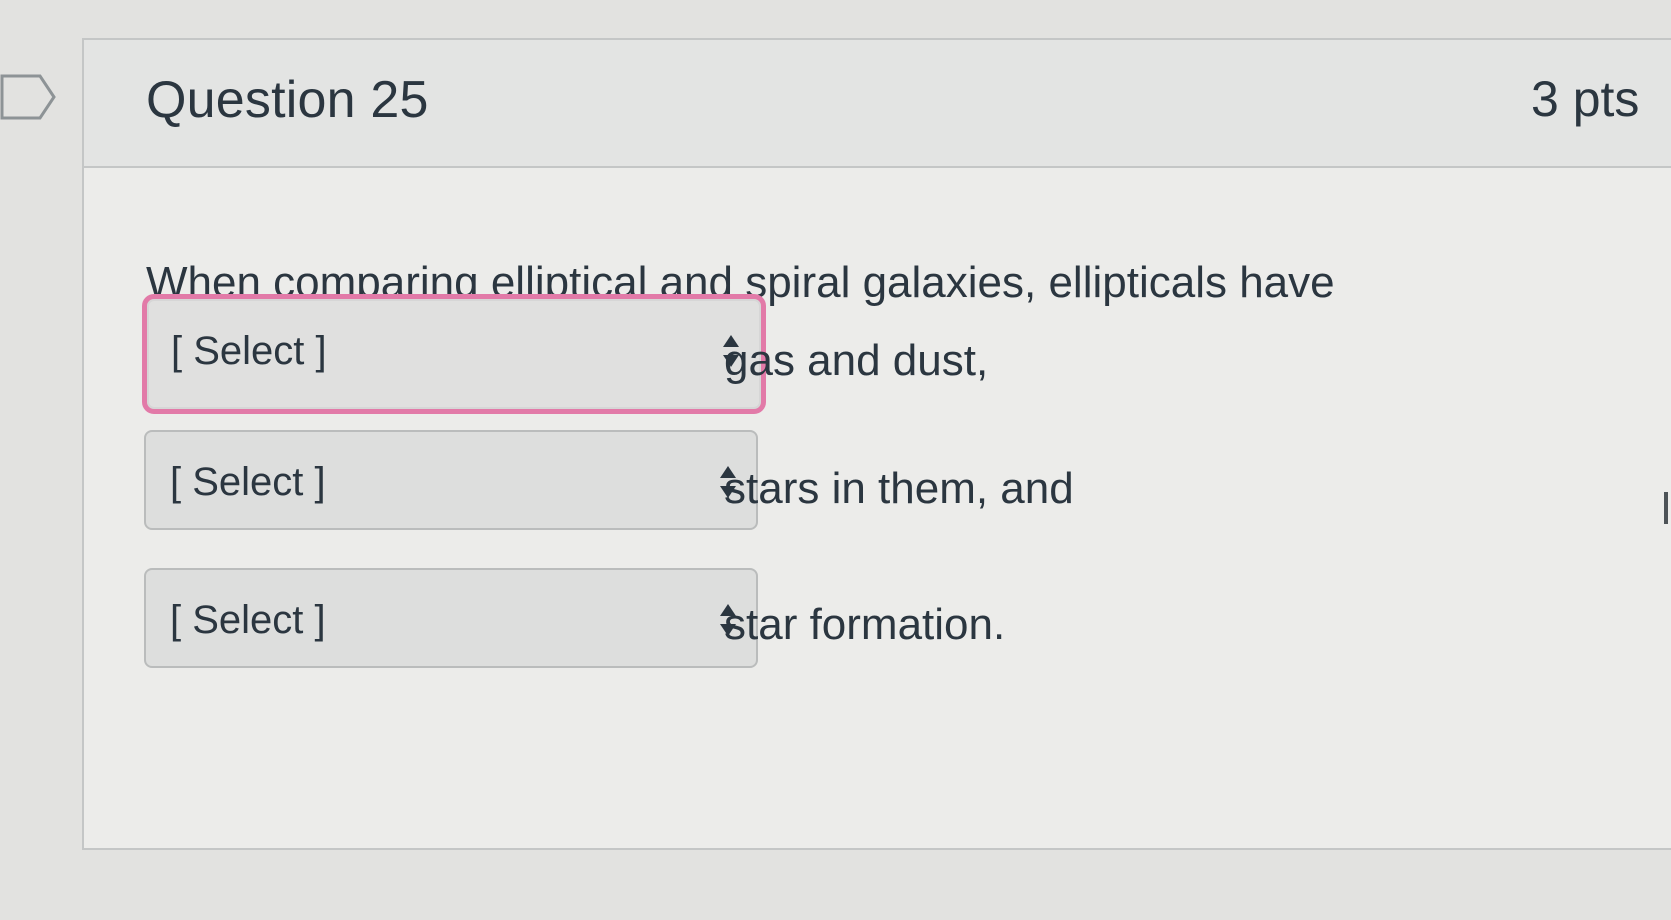 This screenshot has width=1671, height=920. I want to click on blank-3-select: [ Select ], so click(451, 618).